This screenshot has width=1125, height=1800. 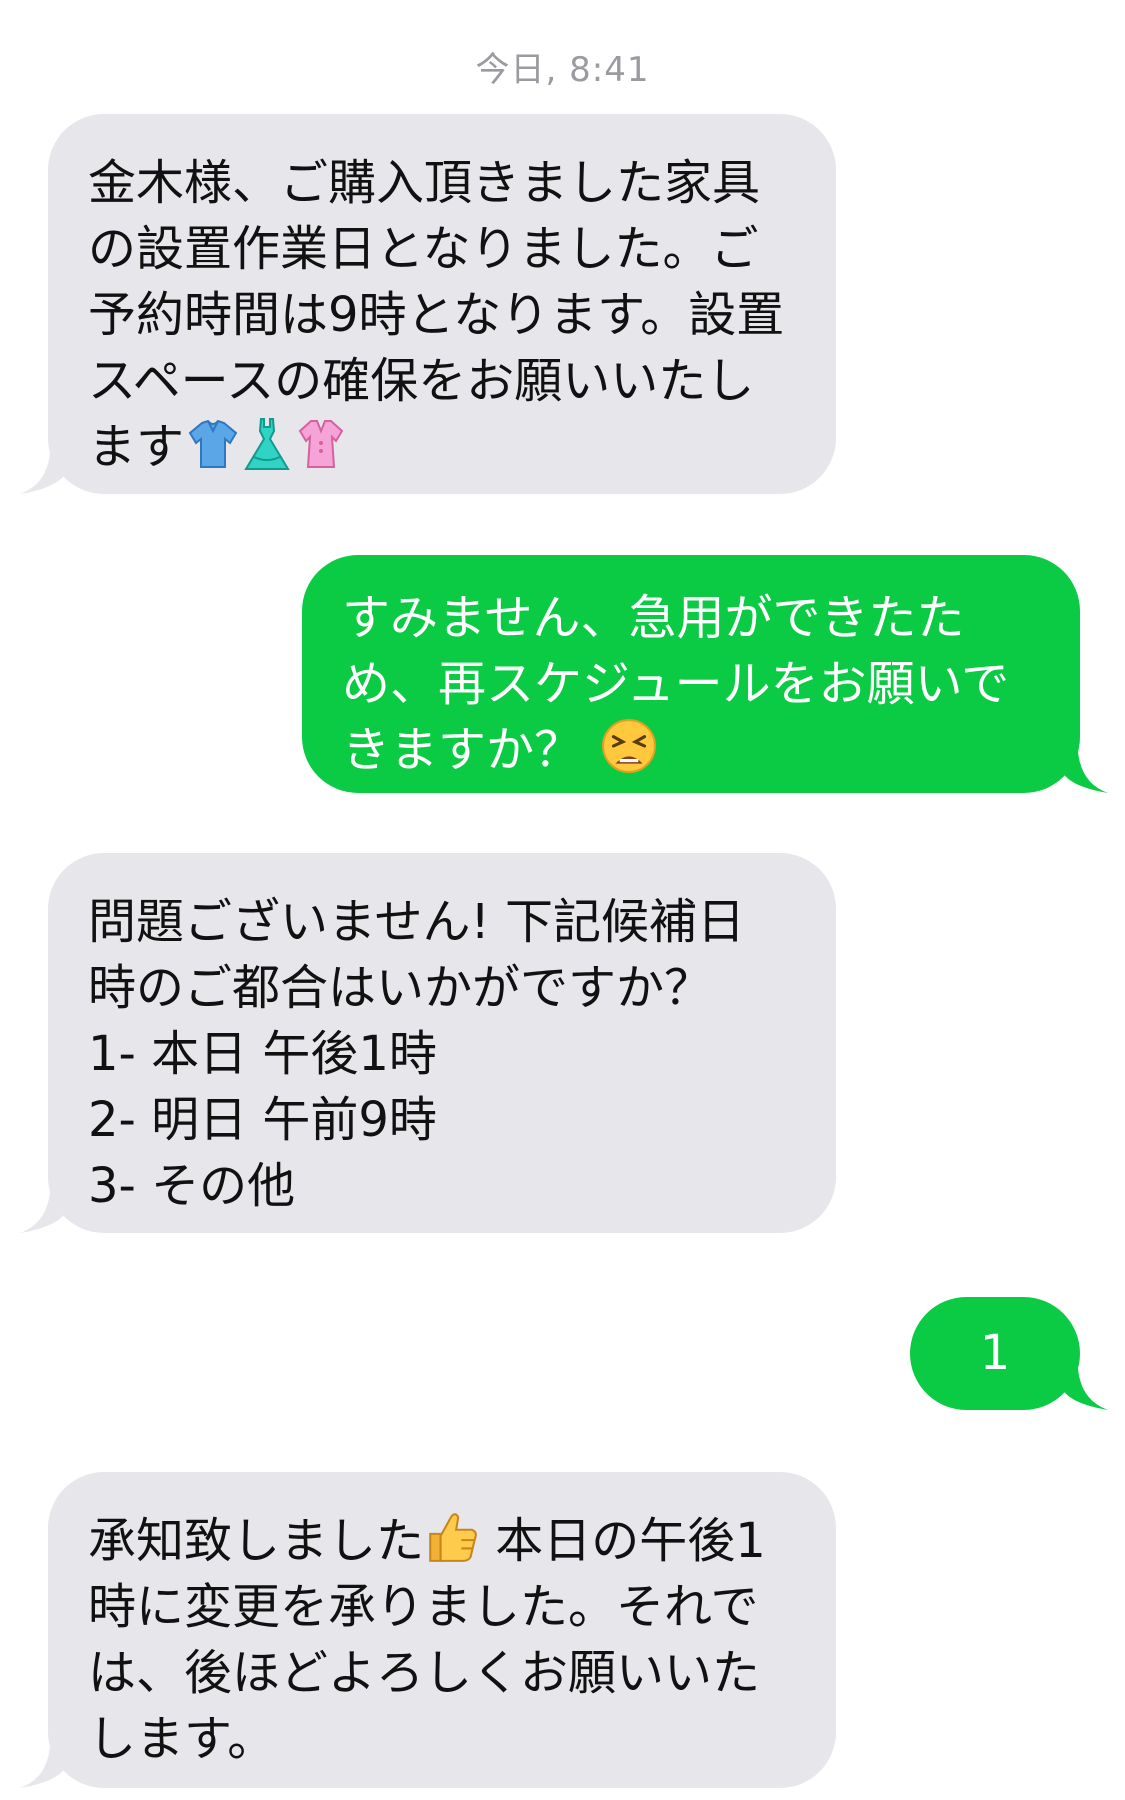 I want to click on message-line: ます, so click(x=136, y=447).